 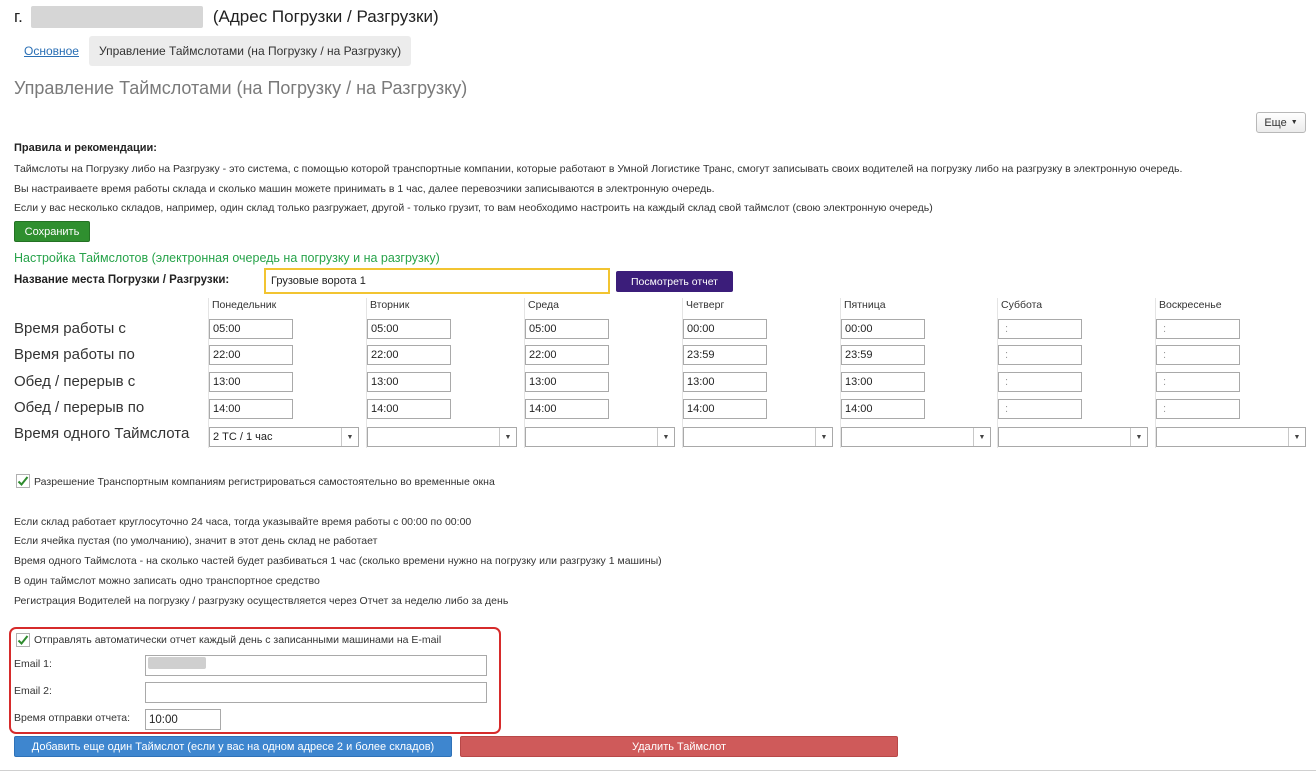 What do you see at coordinates (437, 281) in the screenshot?
I see `place-name-input` at bounding box center [437, 281].